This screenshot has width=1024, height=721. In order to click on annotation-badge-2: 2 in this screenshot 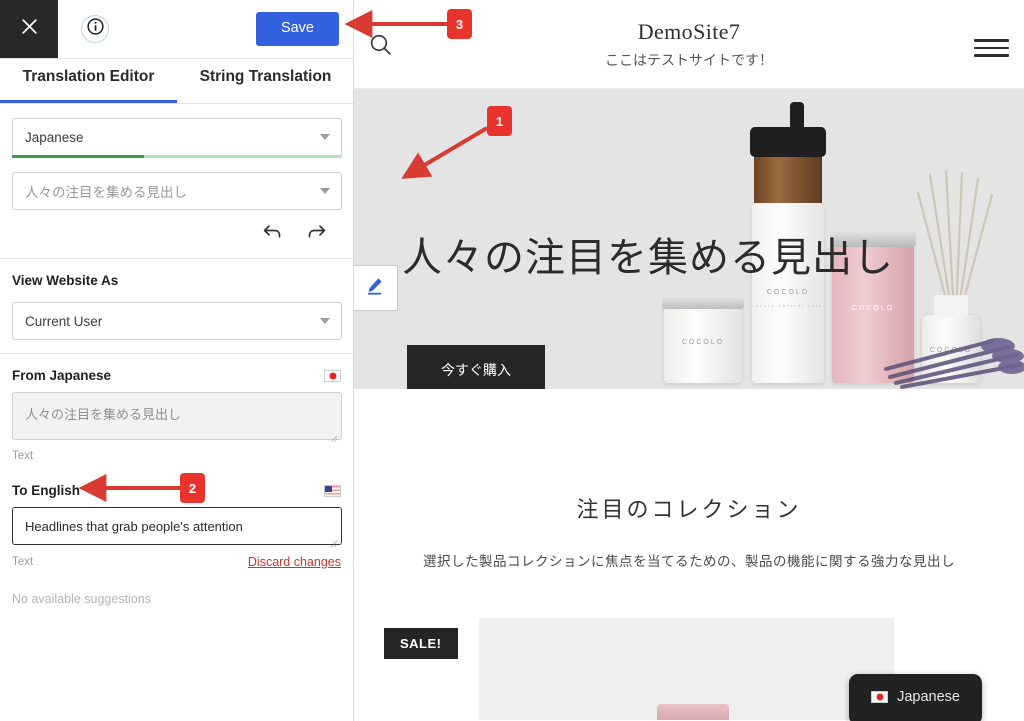, I will do `click(192, 488)`.